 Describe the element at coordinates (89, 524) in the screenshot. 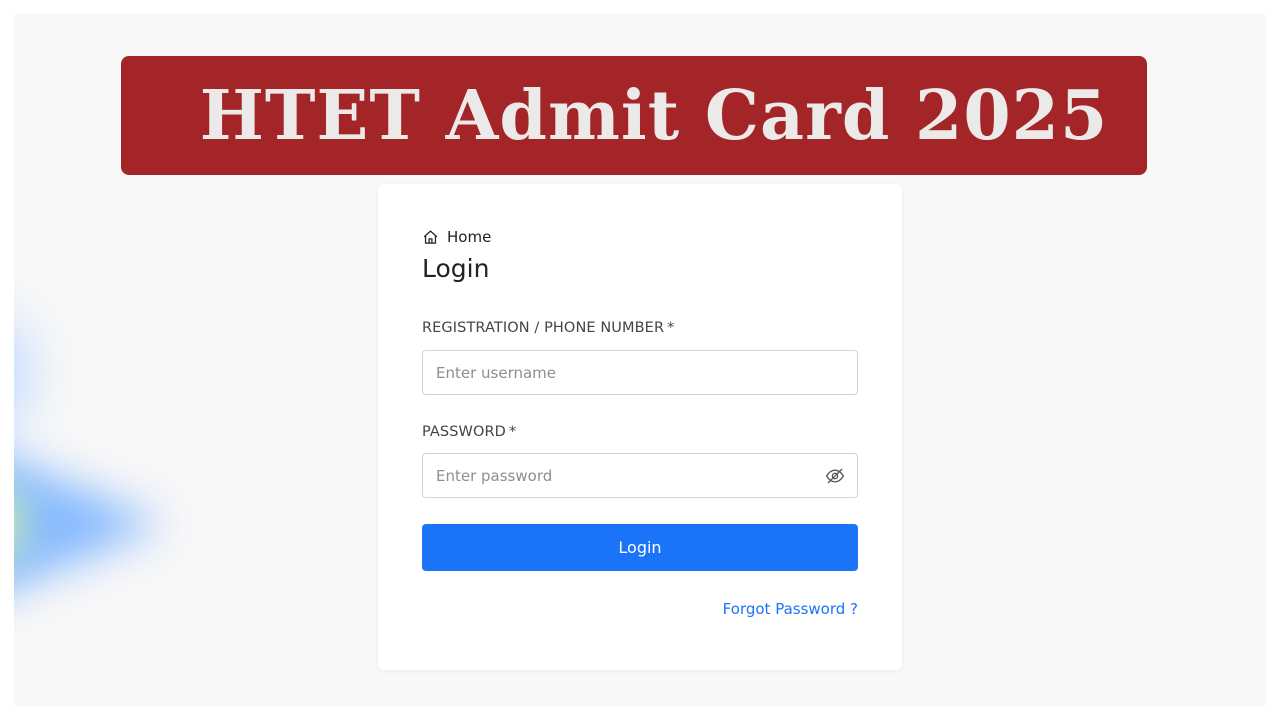

I see `decorative-arrow-blur` at that location.